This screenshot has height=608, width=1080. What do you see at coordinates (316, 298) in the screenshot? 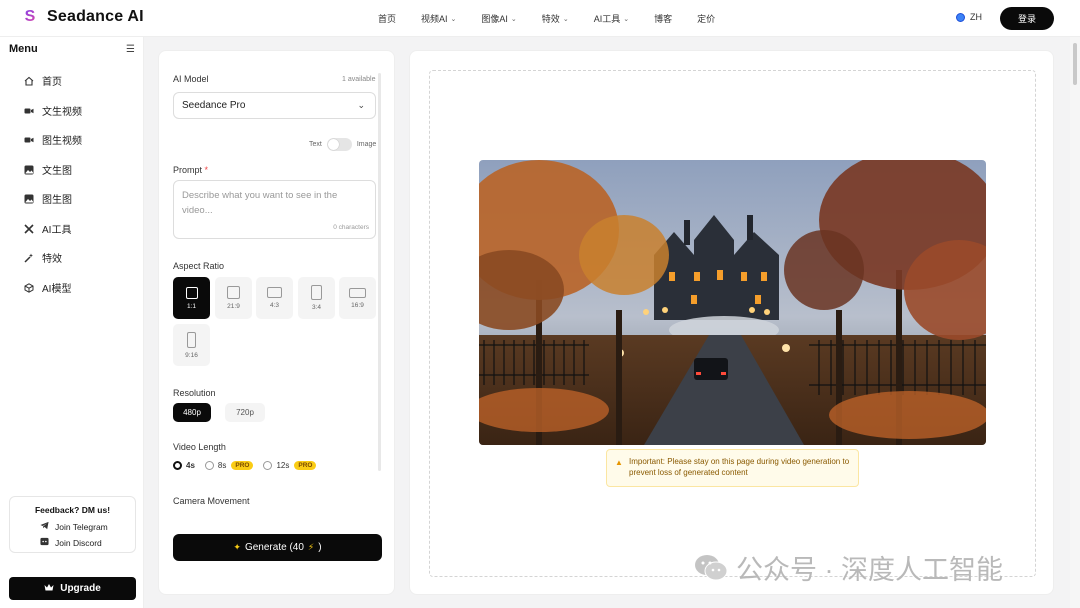
I see `aspect-option-3-4: 3:4` at bounding box center [316, 298].